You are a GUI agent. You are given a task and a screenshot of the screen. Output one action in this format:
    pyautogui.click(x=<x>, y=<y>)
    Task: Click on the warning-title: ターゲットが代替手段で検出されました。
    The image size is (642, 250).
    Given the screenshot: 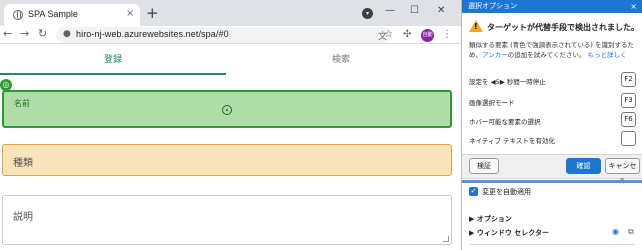 What is the action you would take?
    pyautogui.click(x=563, y=27)
    